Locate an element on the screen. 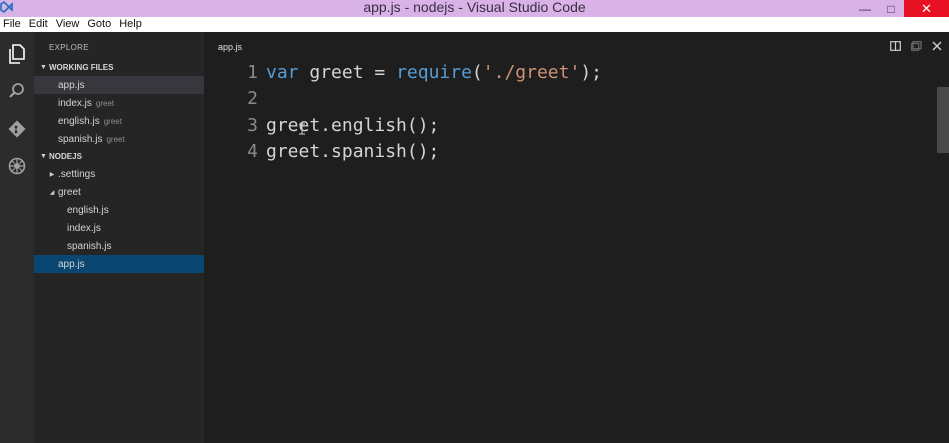 The image size is (949, 443). code-token: greet.english(); is located at coordinates (353, 125).